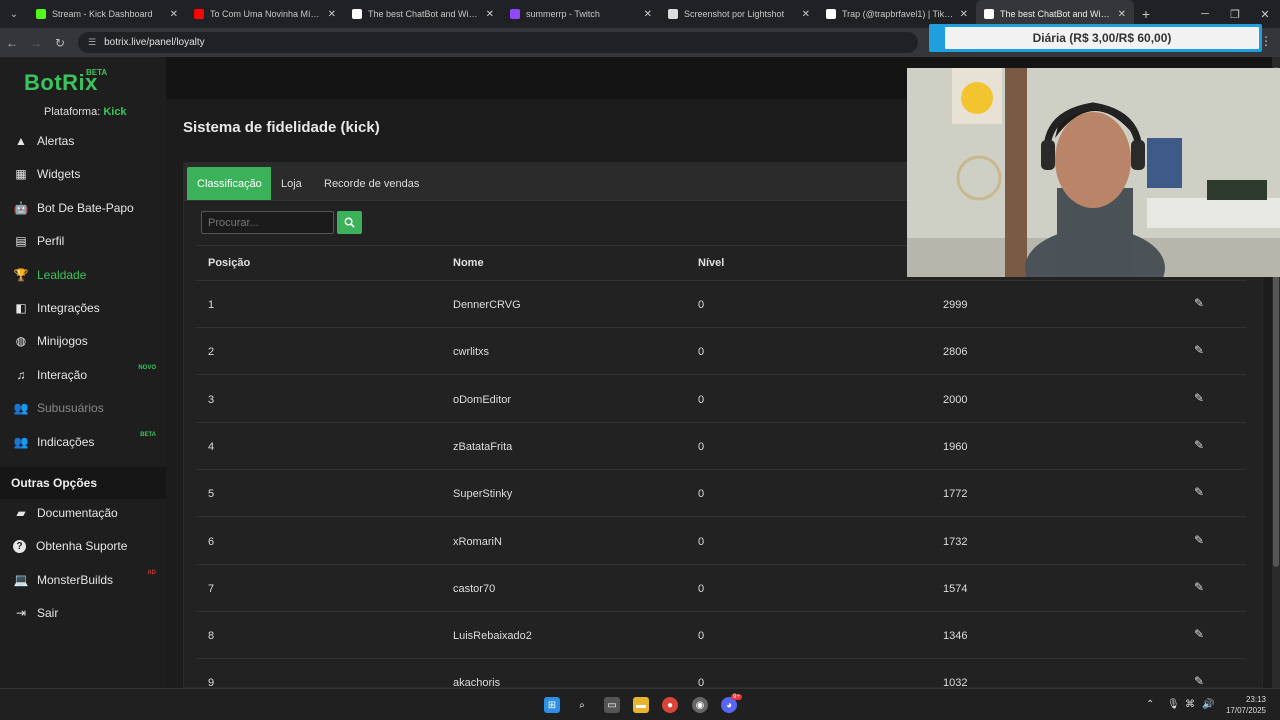 This screenshot has height=720, width=1280. I want to click on page-title: Sistema de fidelidade (kick), so click(281, 127).